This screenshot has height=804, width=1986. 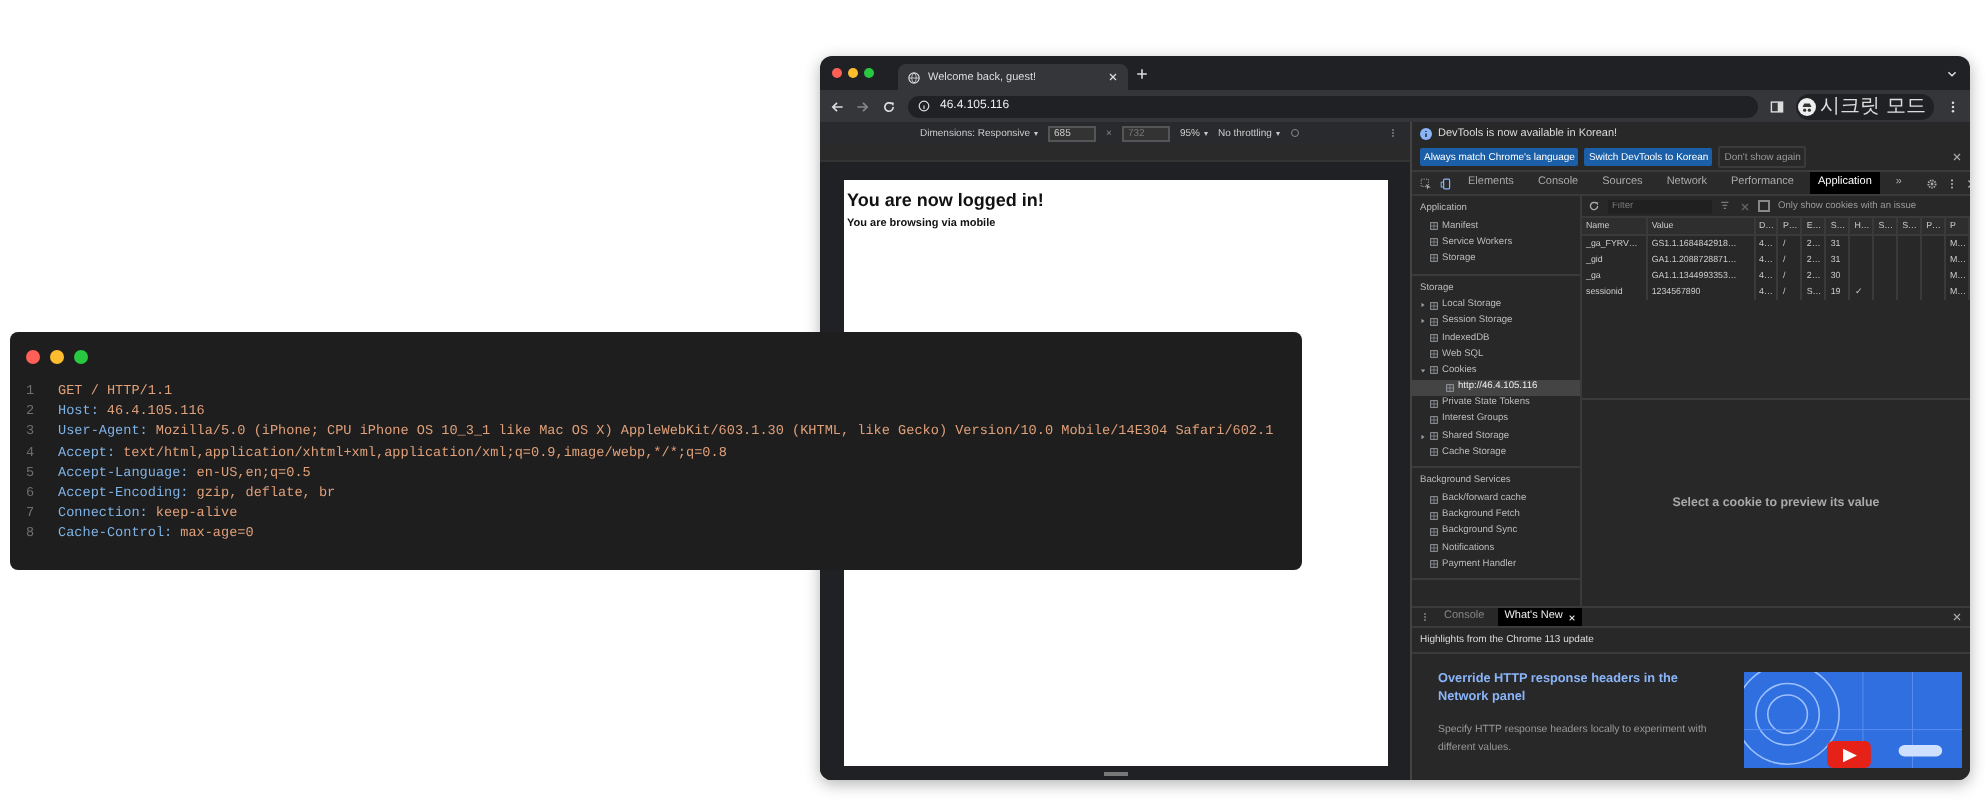 I want to click on reload-icon, so click(x=1594, y=206).